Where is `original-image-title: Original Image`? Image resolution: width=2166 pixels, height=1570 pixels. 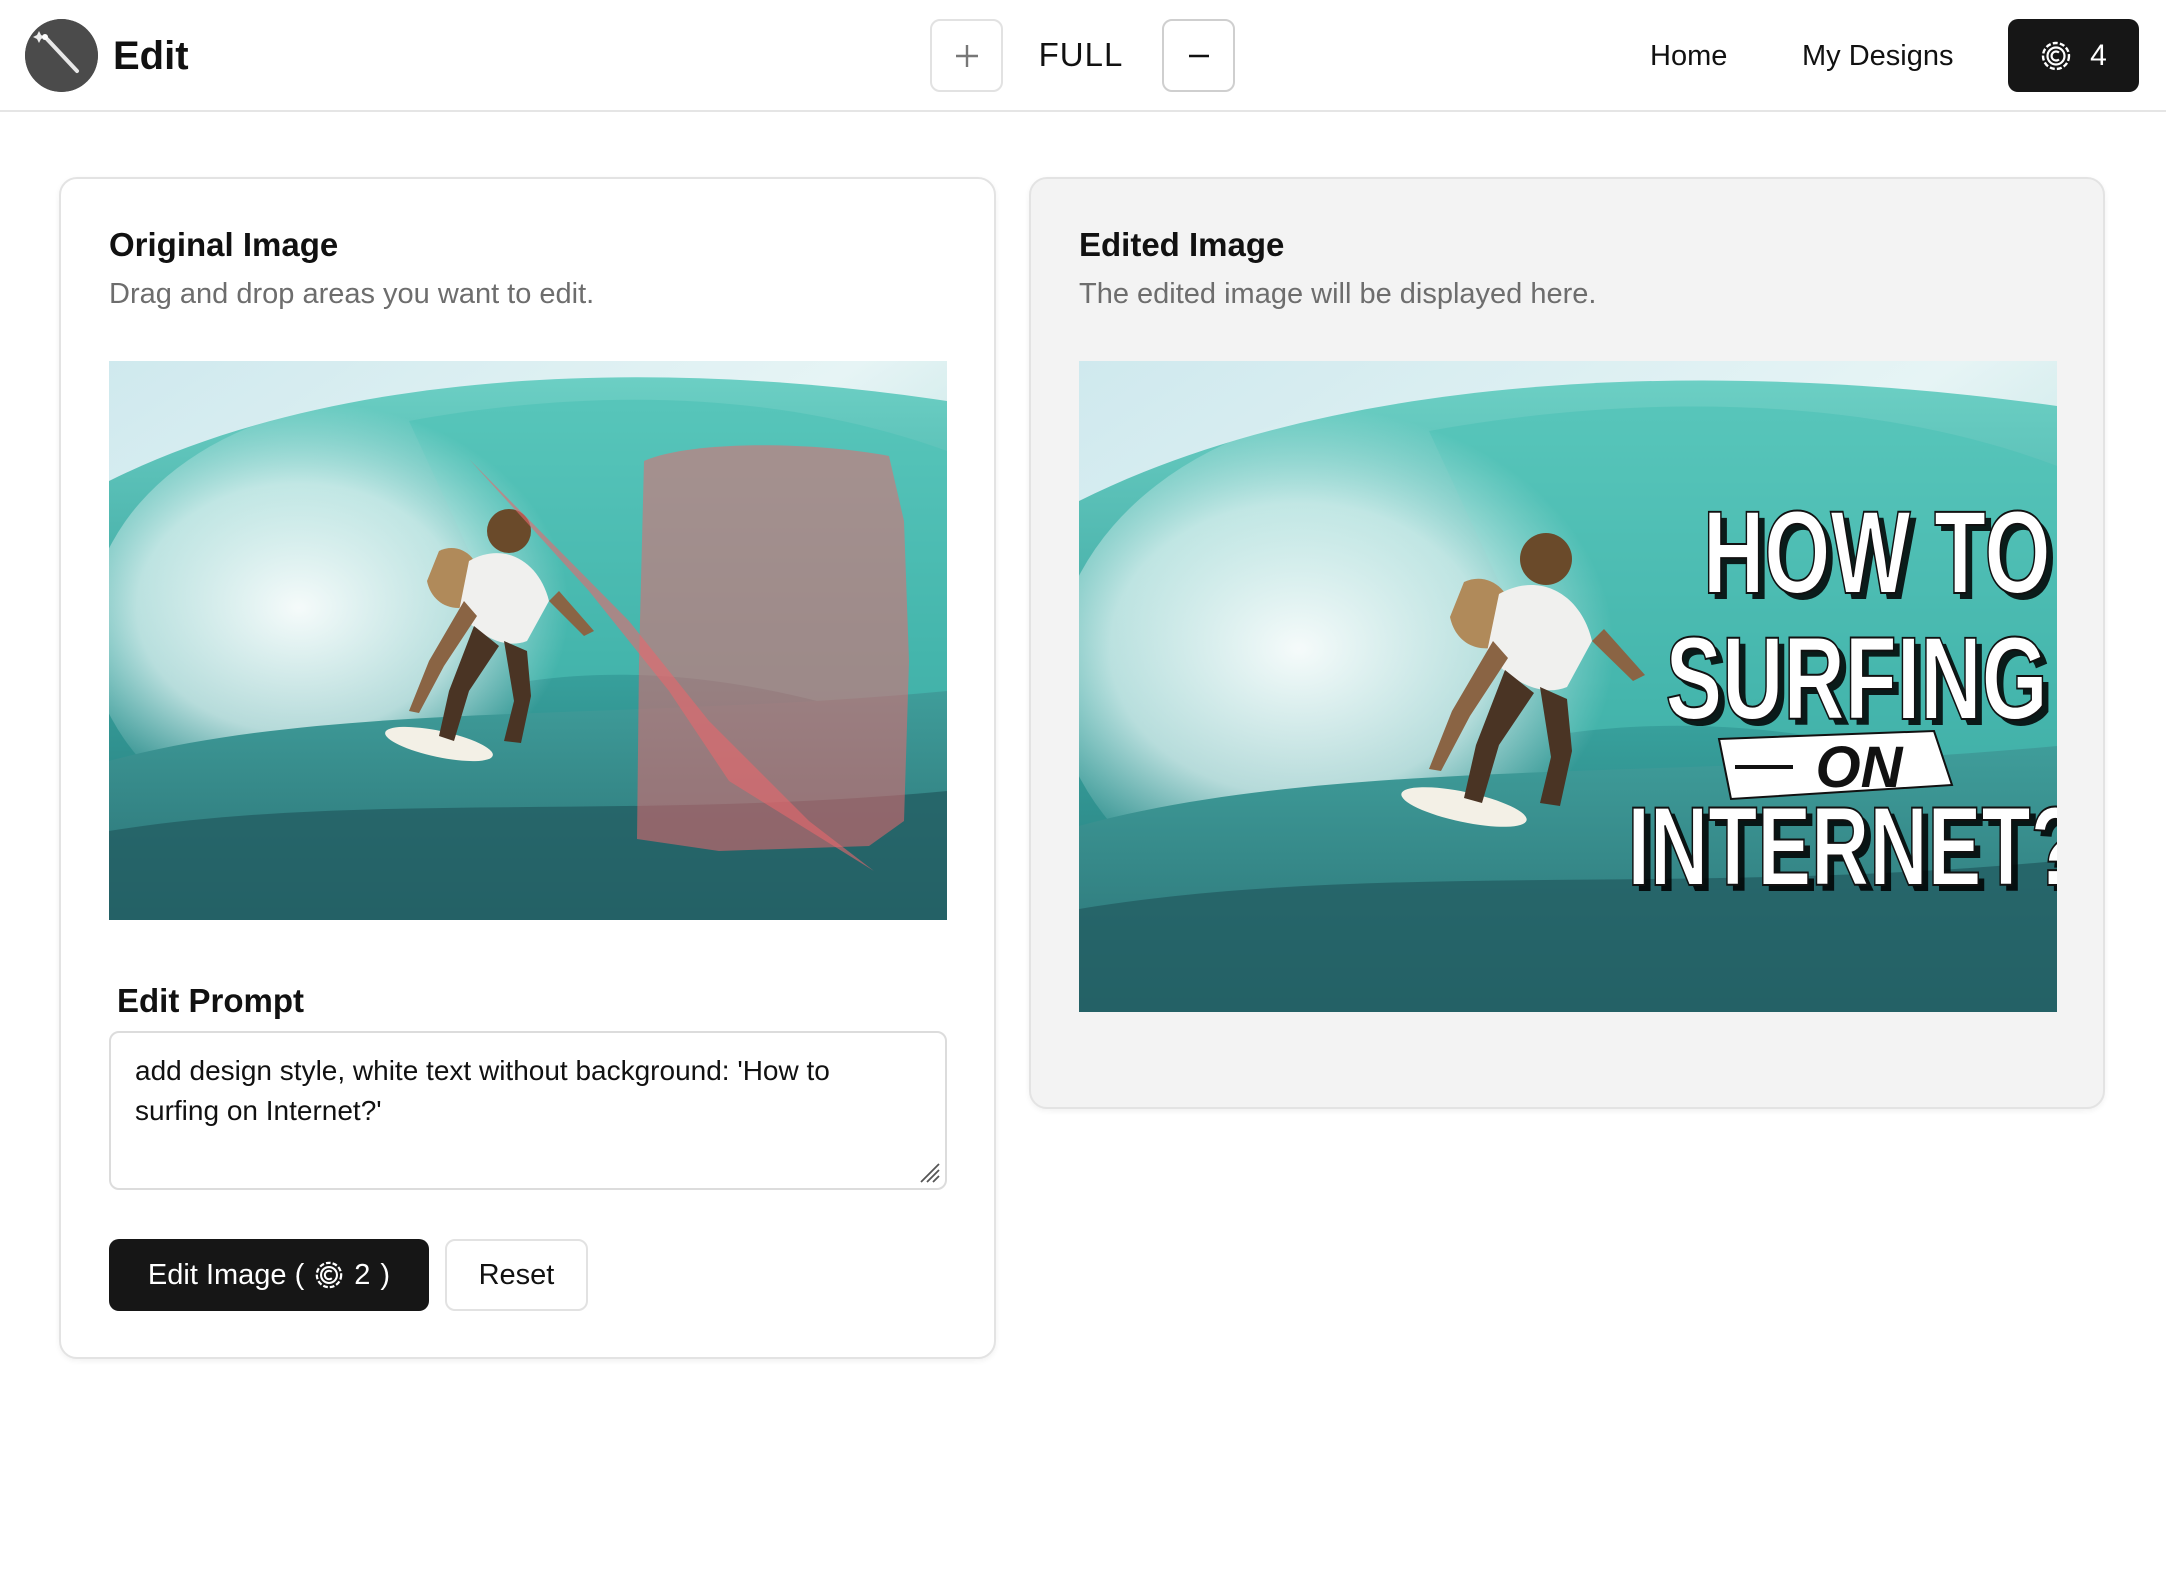
original-image-title: Original Image is located at coordinates (224, 244).